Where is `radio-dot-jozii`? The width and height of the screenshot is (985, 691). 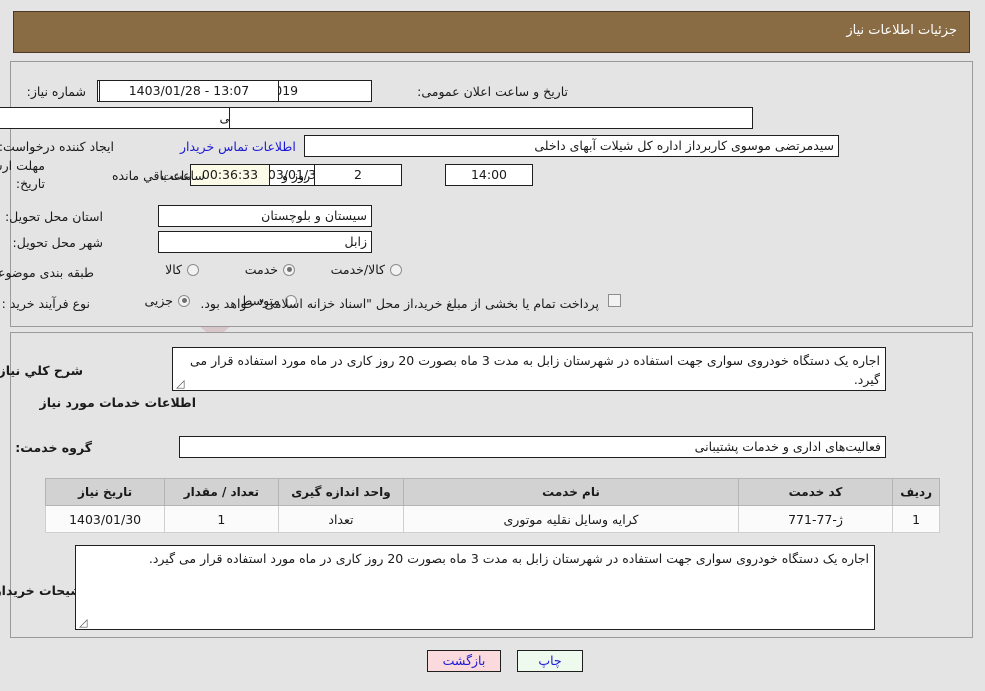 radio-dot-jozii is located at coordinates (184, 300).